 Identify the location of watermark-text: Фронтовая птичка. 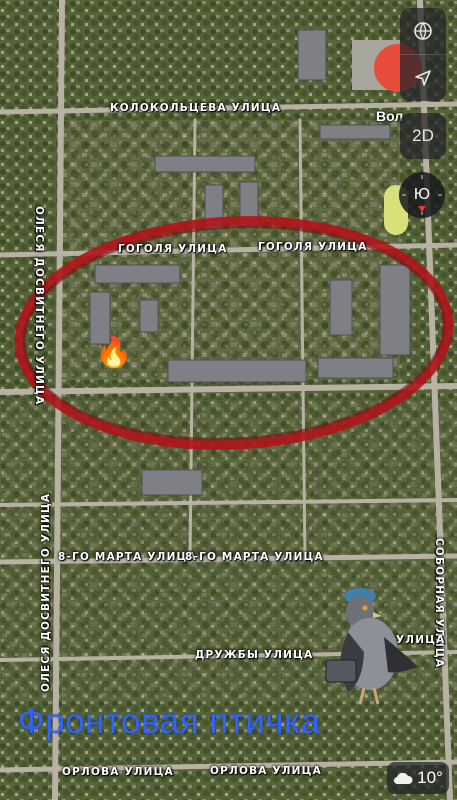
(169, 721).